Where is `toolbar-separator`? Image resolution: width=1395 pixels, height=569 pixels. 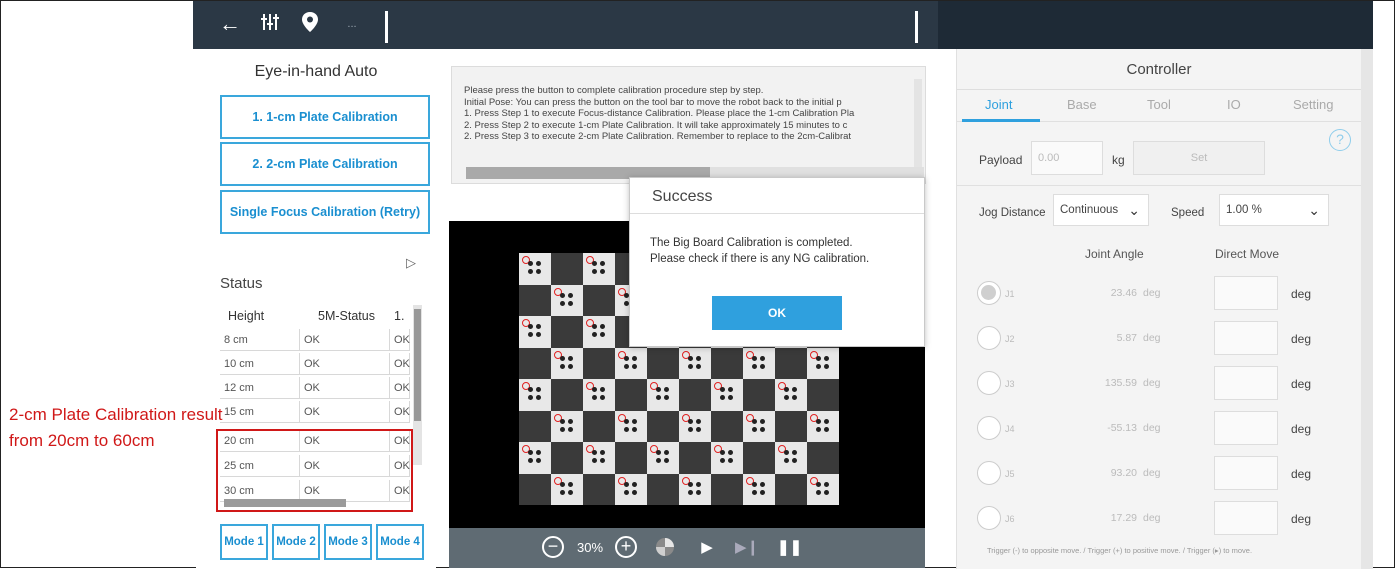 toolbar-separator is located at coordinates (386, 27).